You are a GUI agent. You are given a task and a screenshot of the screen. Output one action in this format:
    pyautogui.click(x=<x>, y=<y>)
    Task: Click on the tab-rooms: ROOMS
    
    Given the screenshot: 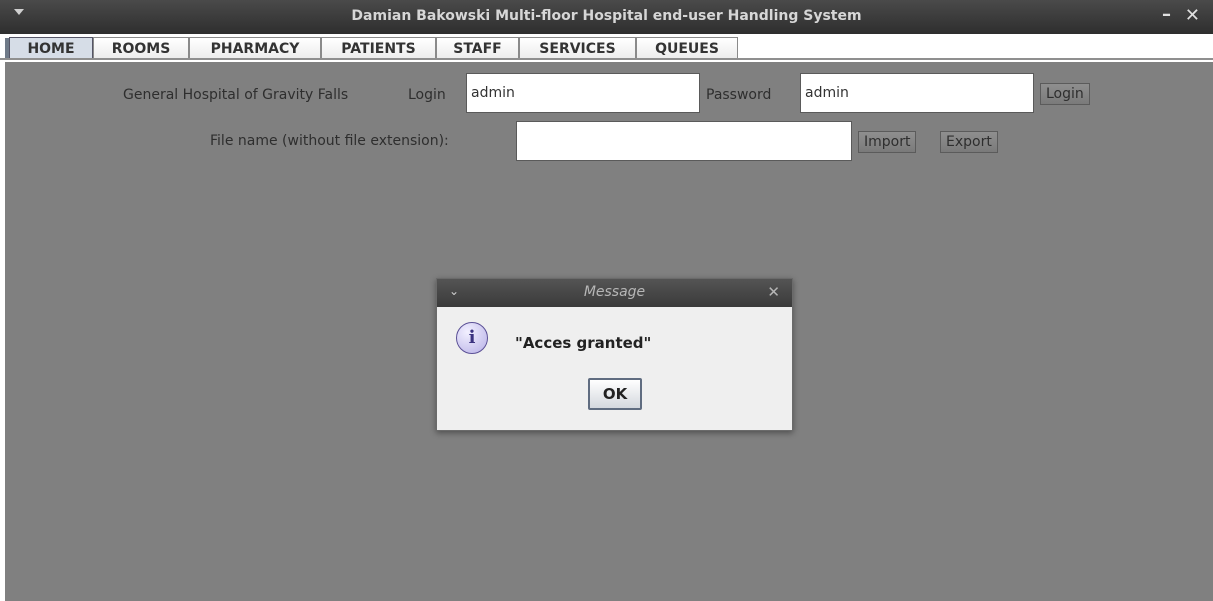 What is the action you would take?
    pyautogui.click(x=141, y=48)
    